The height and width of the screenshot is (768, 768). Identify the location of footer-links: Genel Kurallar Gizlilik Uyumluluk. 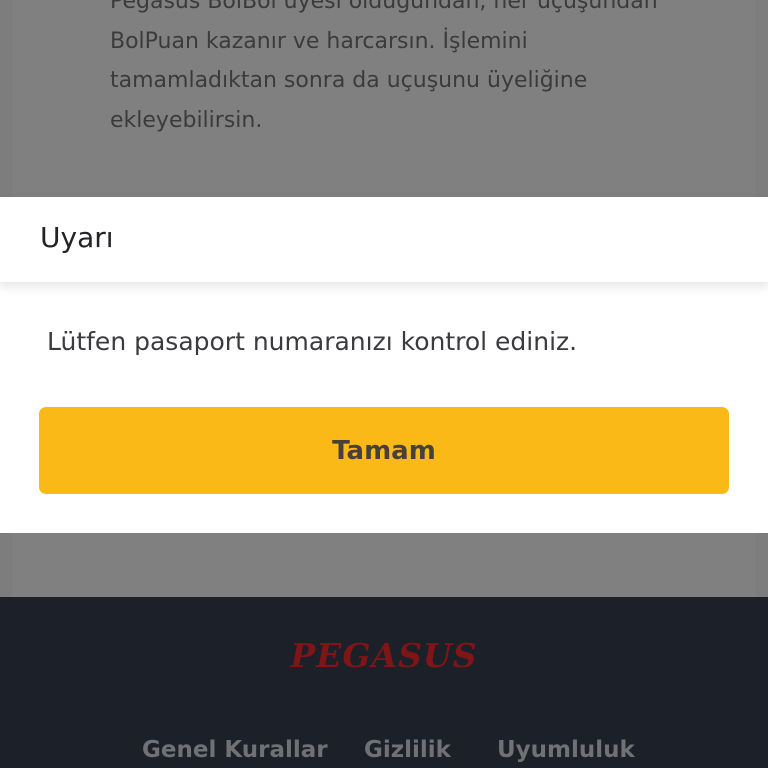
(384, 752).